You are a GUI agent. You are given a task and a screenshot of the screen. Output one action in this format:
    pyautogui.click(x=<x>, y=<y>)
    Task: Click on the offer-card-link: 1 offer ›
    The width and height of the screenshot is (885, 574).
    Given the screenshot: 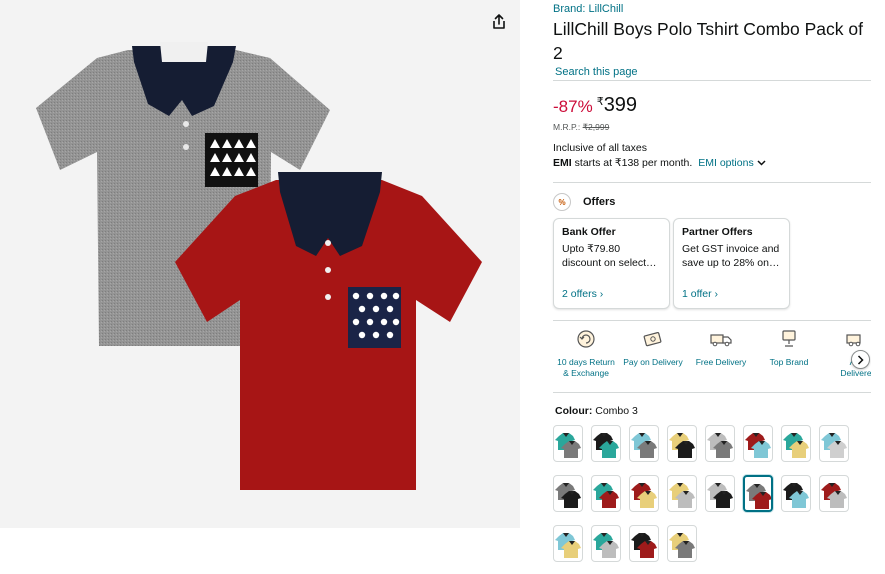 What is the action you would take?
    pyautogui.click(x=700, y=294)
    